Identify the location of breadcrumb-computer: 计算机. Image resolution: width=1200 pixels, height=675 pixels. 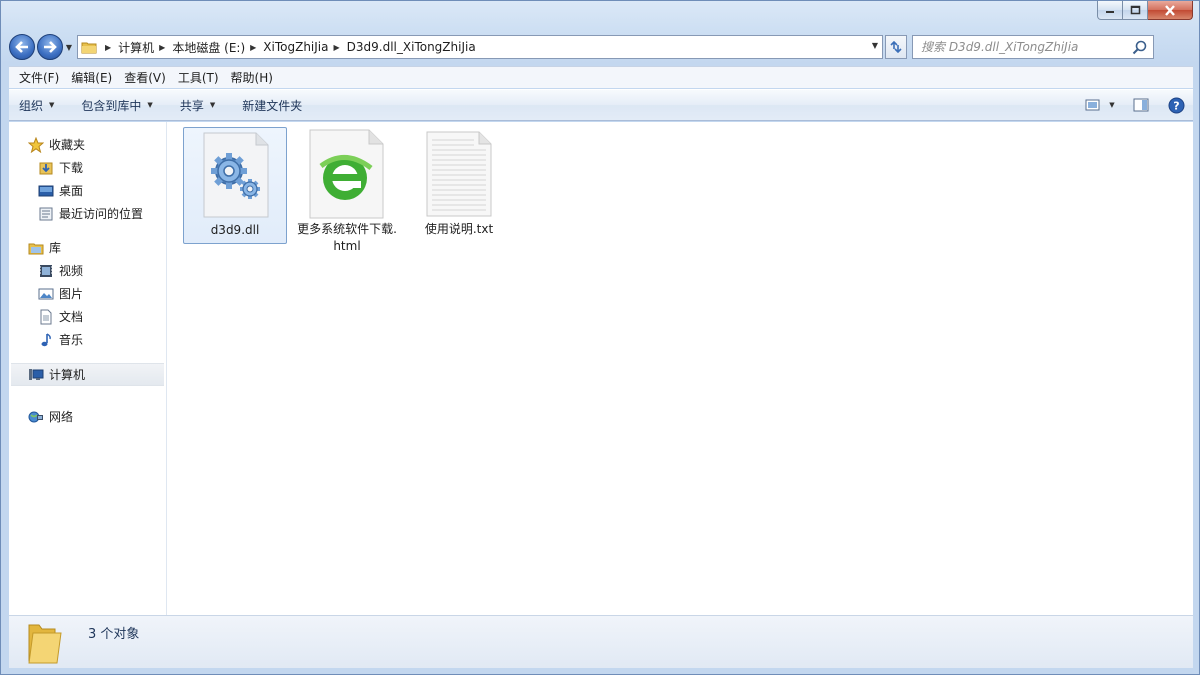
(136, 47).